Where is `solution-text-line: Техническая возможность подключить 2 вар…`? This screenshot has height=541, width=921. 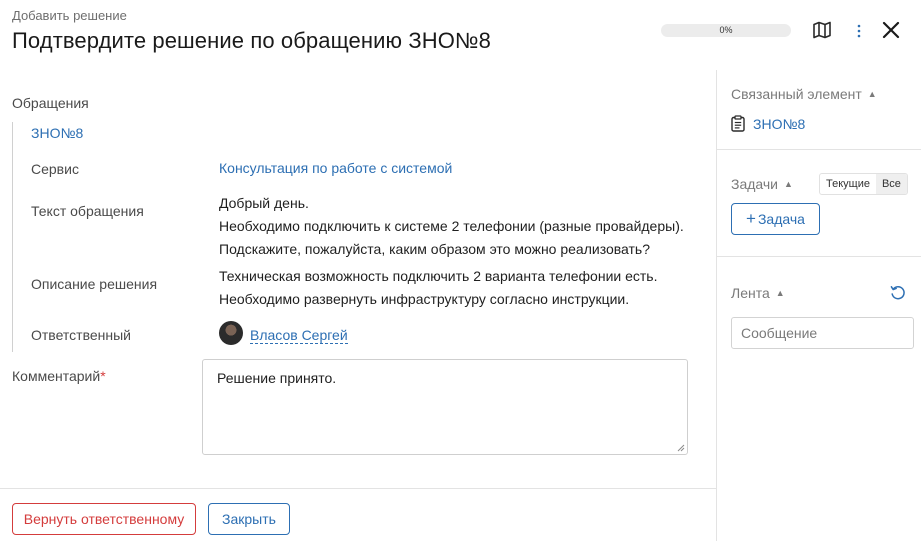
solution-text-line: Техническая возможность подключить 2 вар… is located at coordinates (438, 276).